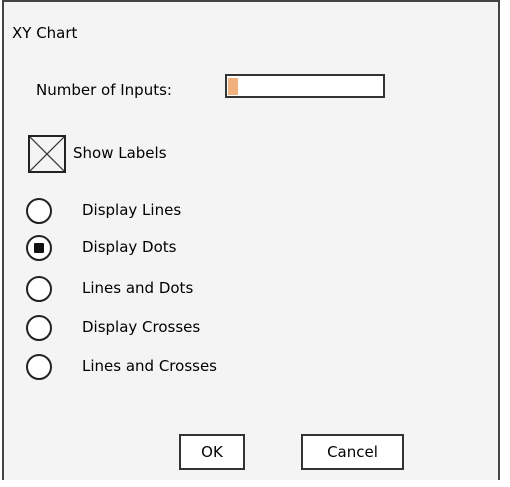  What do you see at coordinates (132, 210) in the screenshot?
I see `radio-label: Display Lines` at bounding box center [132, 210].